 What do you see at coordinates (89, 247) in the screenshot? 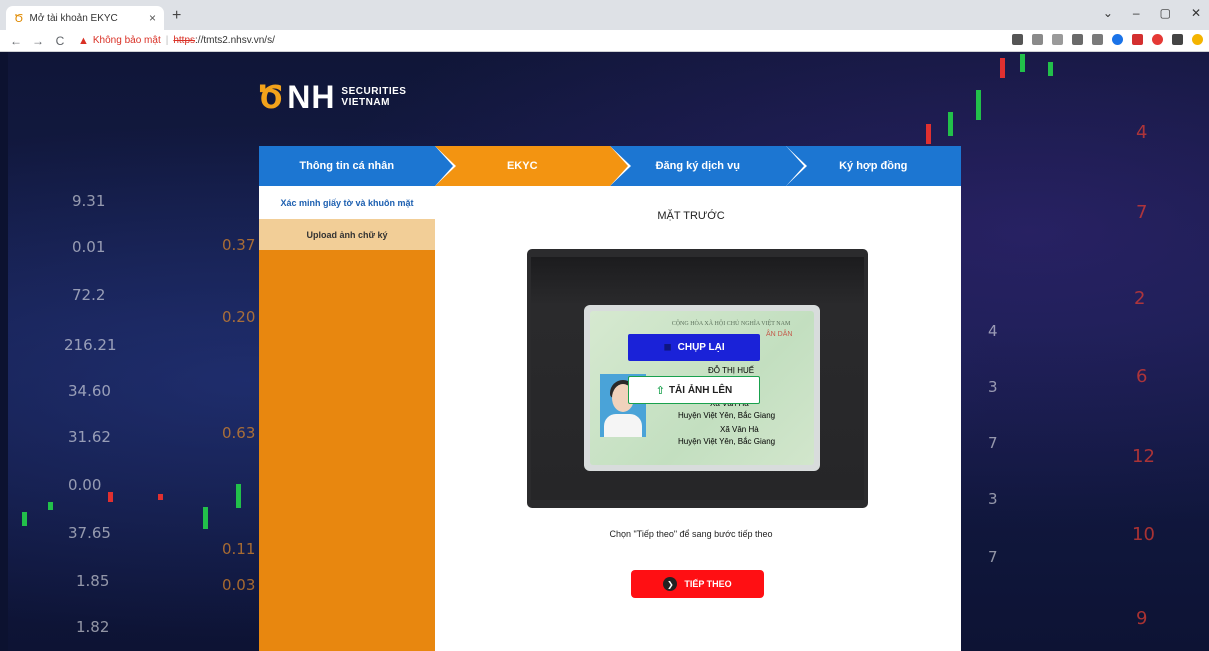
I see `background-decoration: 0.01` at bounding box center [89, 247].